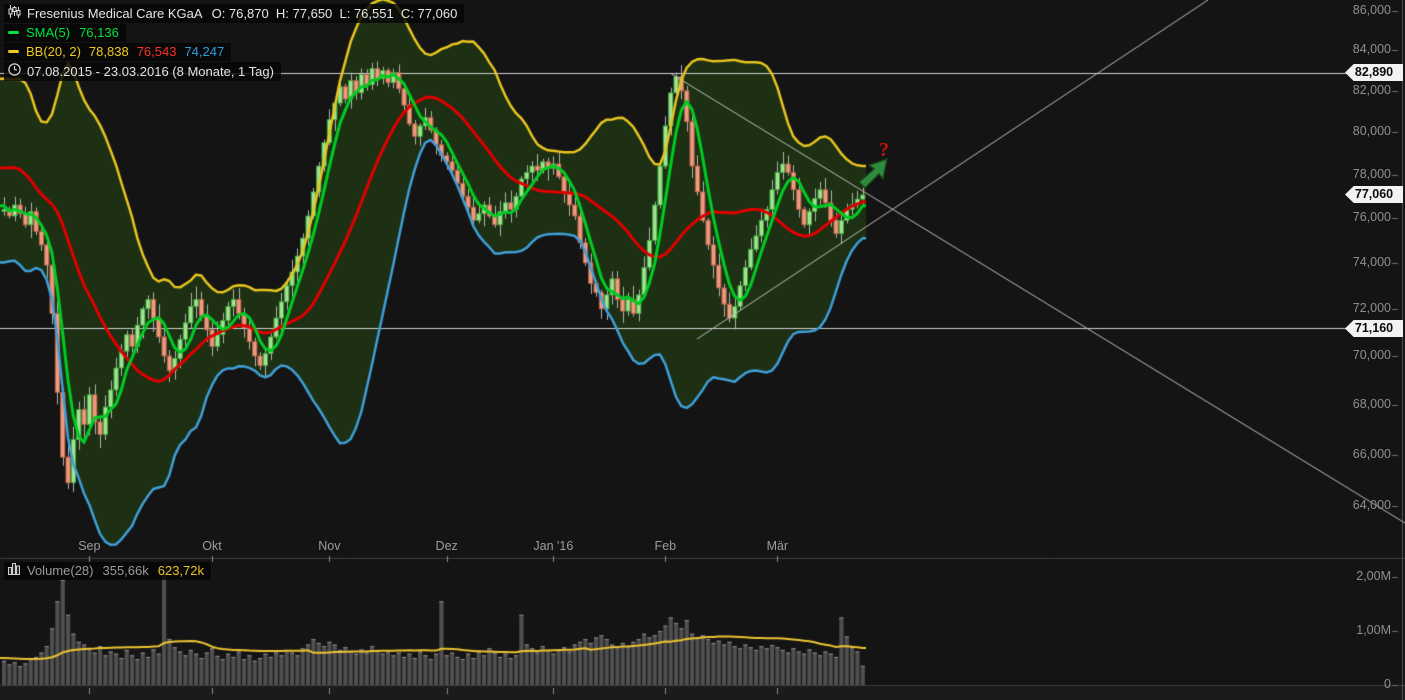  What do you see at coordinates (1371, 355) in the screenshot?
I see `y-axis-tick-label: 70,000` at bounding box center [1371, 355].